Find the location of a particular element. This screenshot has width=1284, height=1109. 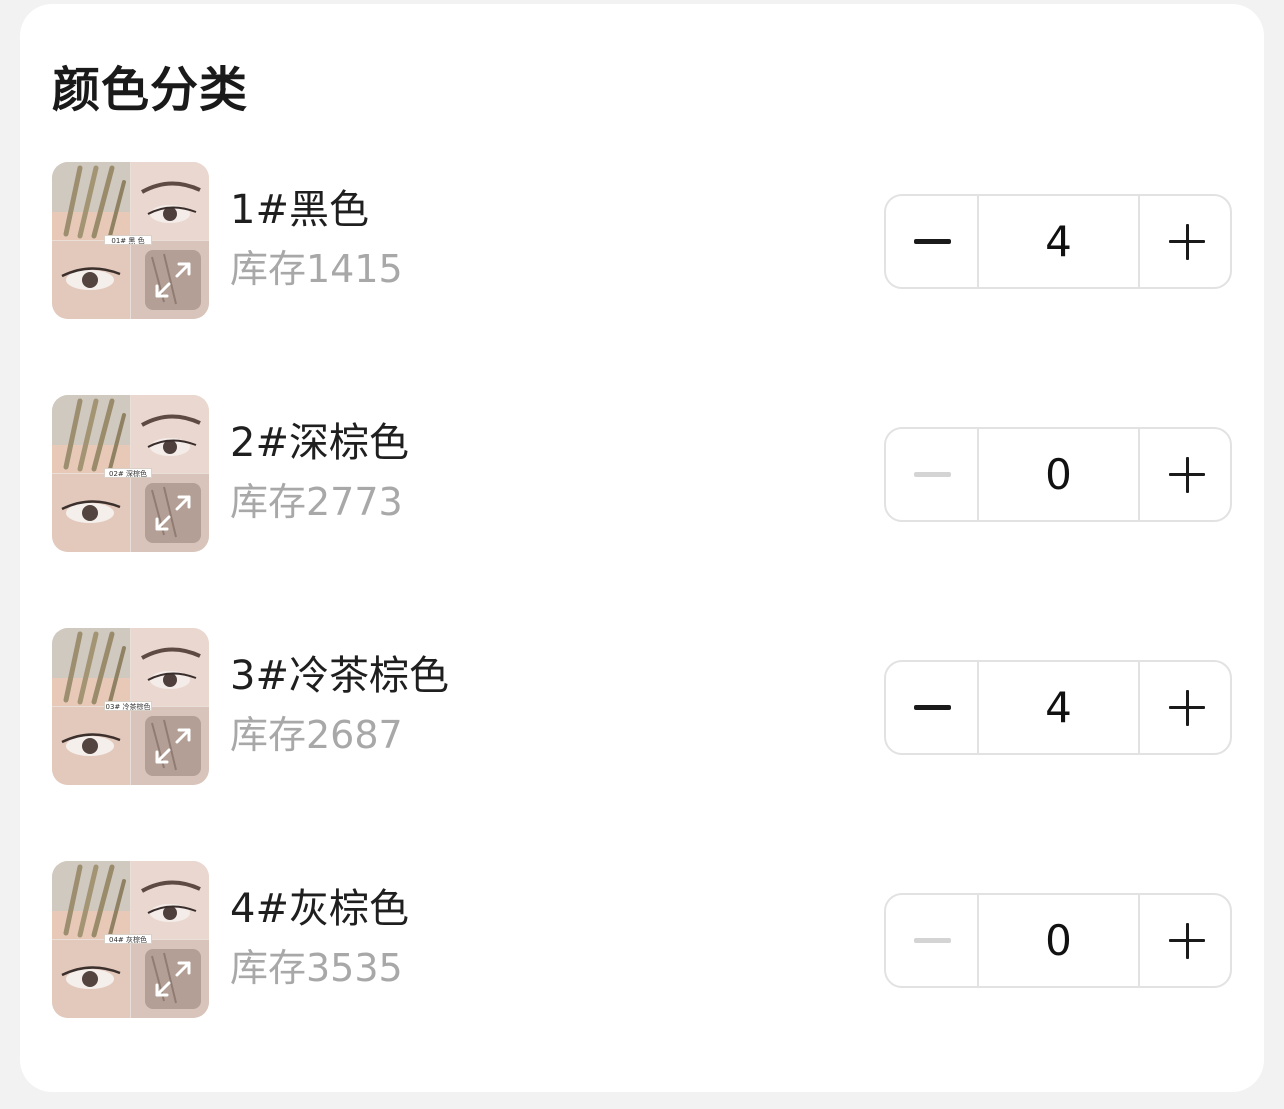

thumbnail-caption: 03# 冷茶棕色 is located at coordinates (128, 706).